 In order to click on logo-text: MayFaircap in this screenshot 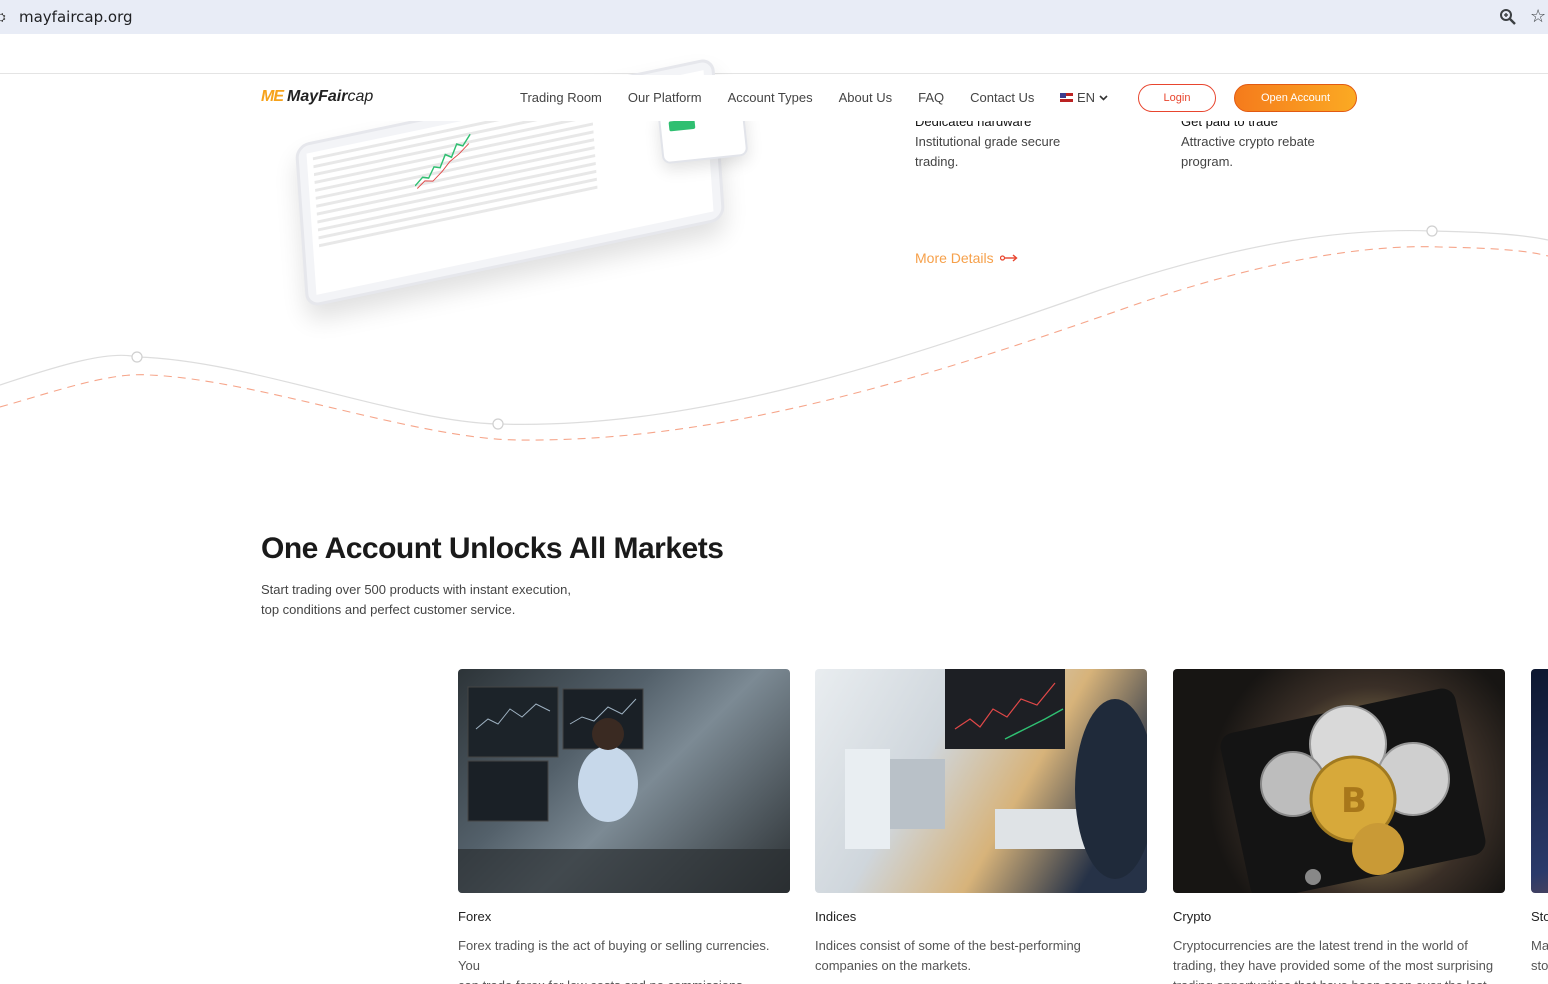, I will do `click(330, 96)`.